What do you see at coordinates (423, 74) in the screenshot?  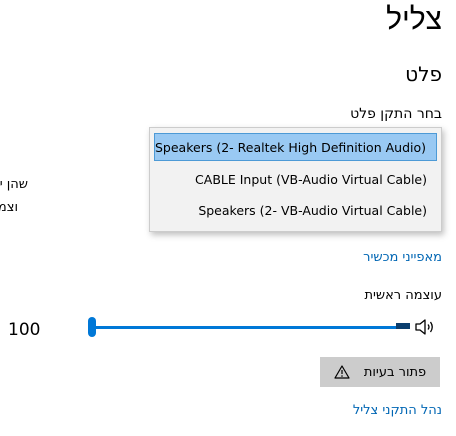 I see `output-section-title: פלט` at bounding box center [423, 74].